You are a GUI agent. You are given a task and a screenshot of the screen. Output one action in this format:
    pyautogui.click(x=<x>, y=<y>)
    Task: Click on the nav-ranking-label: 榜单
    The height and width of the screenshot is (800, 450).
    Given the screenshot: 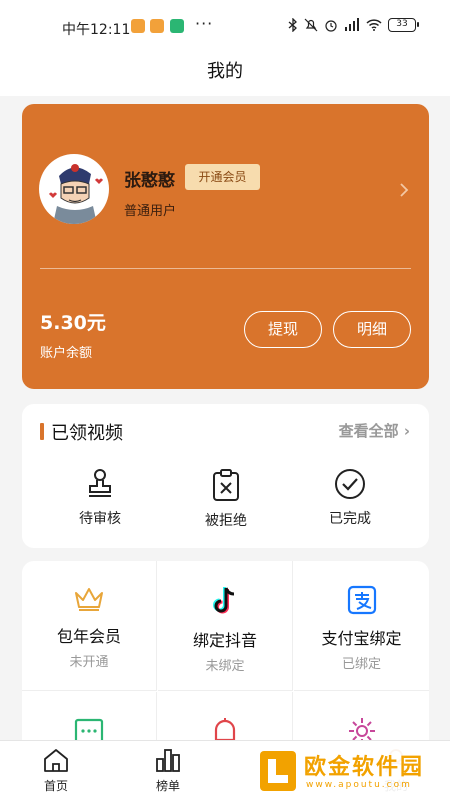 What is the action you would take?
    pyautogui.click(x=167, y=786)
    